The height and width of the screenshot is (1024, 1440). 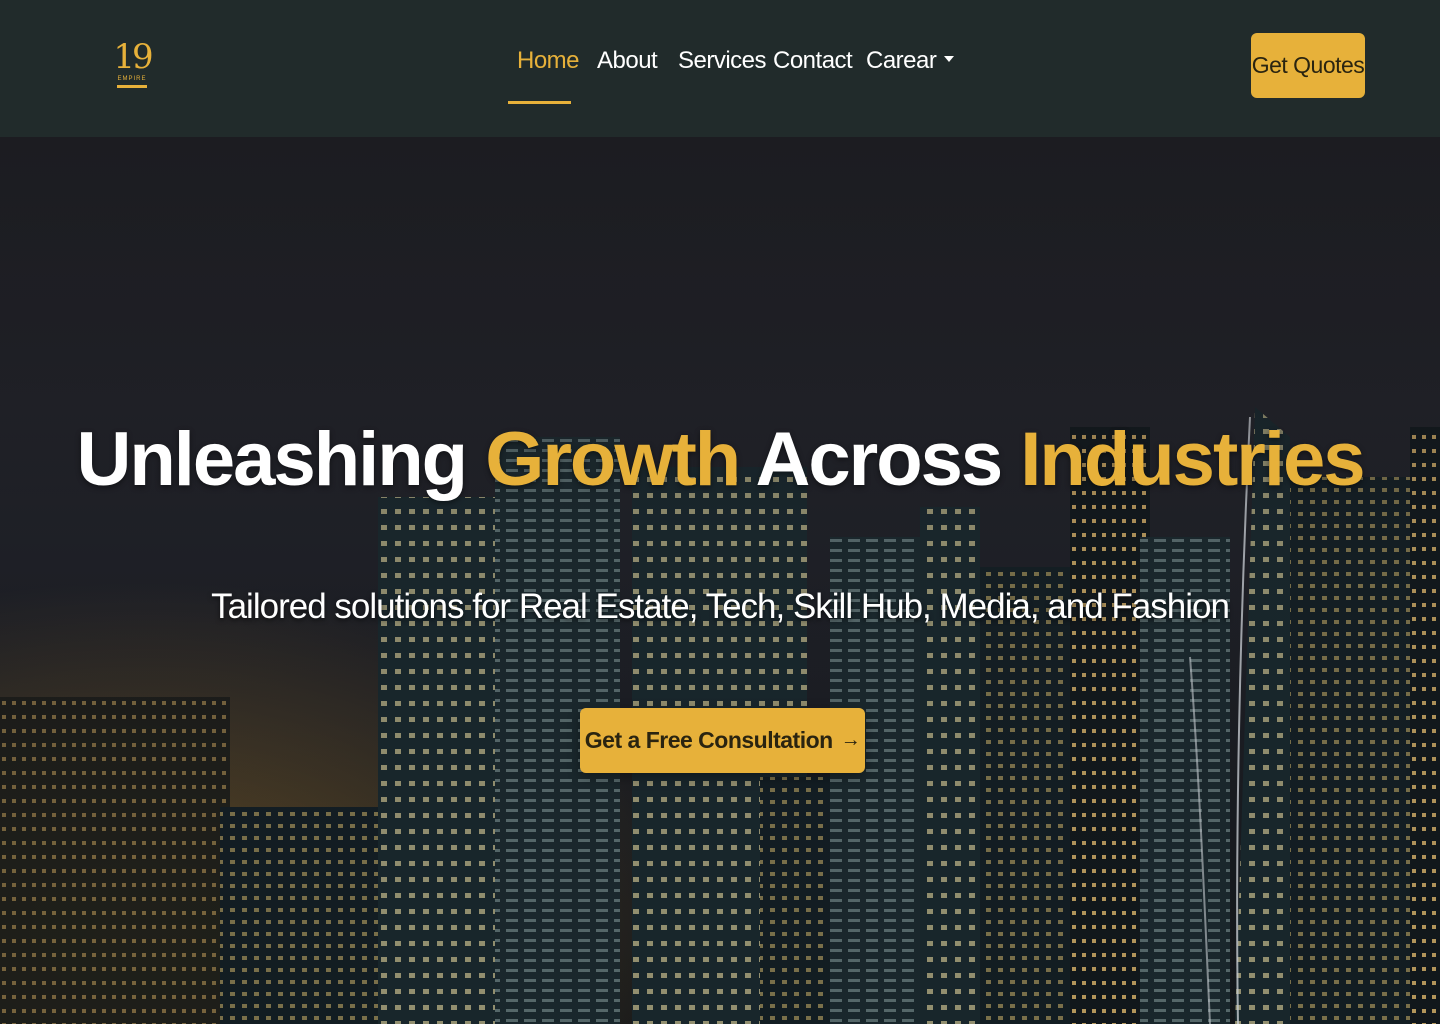 I want to click on hero-title-highlight-growth: Growth, so click(x=613, y=459).